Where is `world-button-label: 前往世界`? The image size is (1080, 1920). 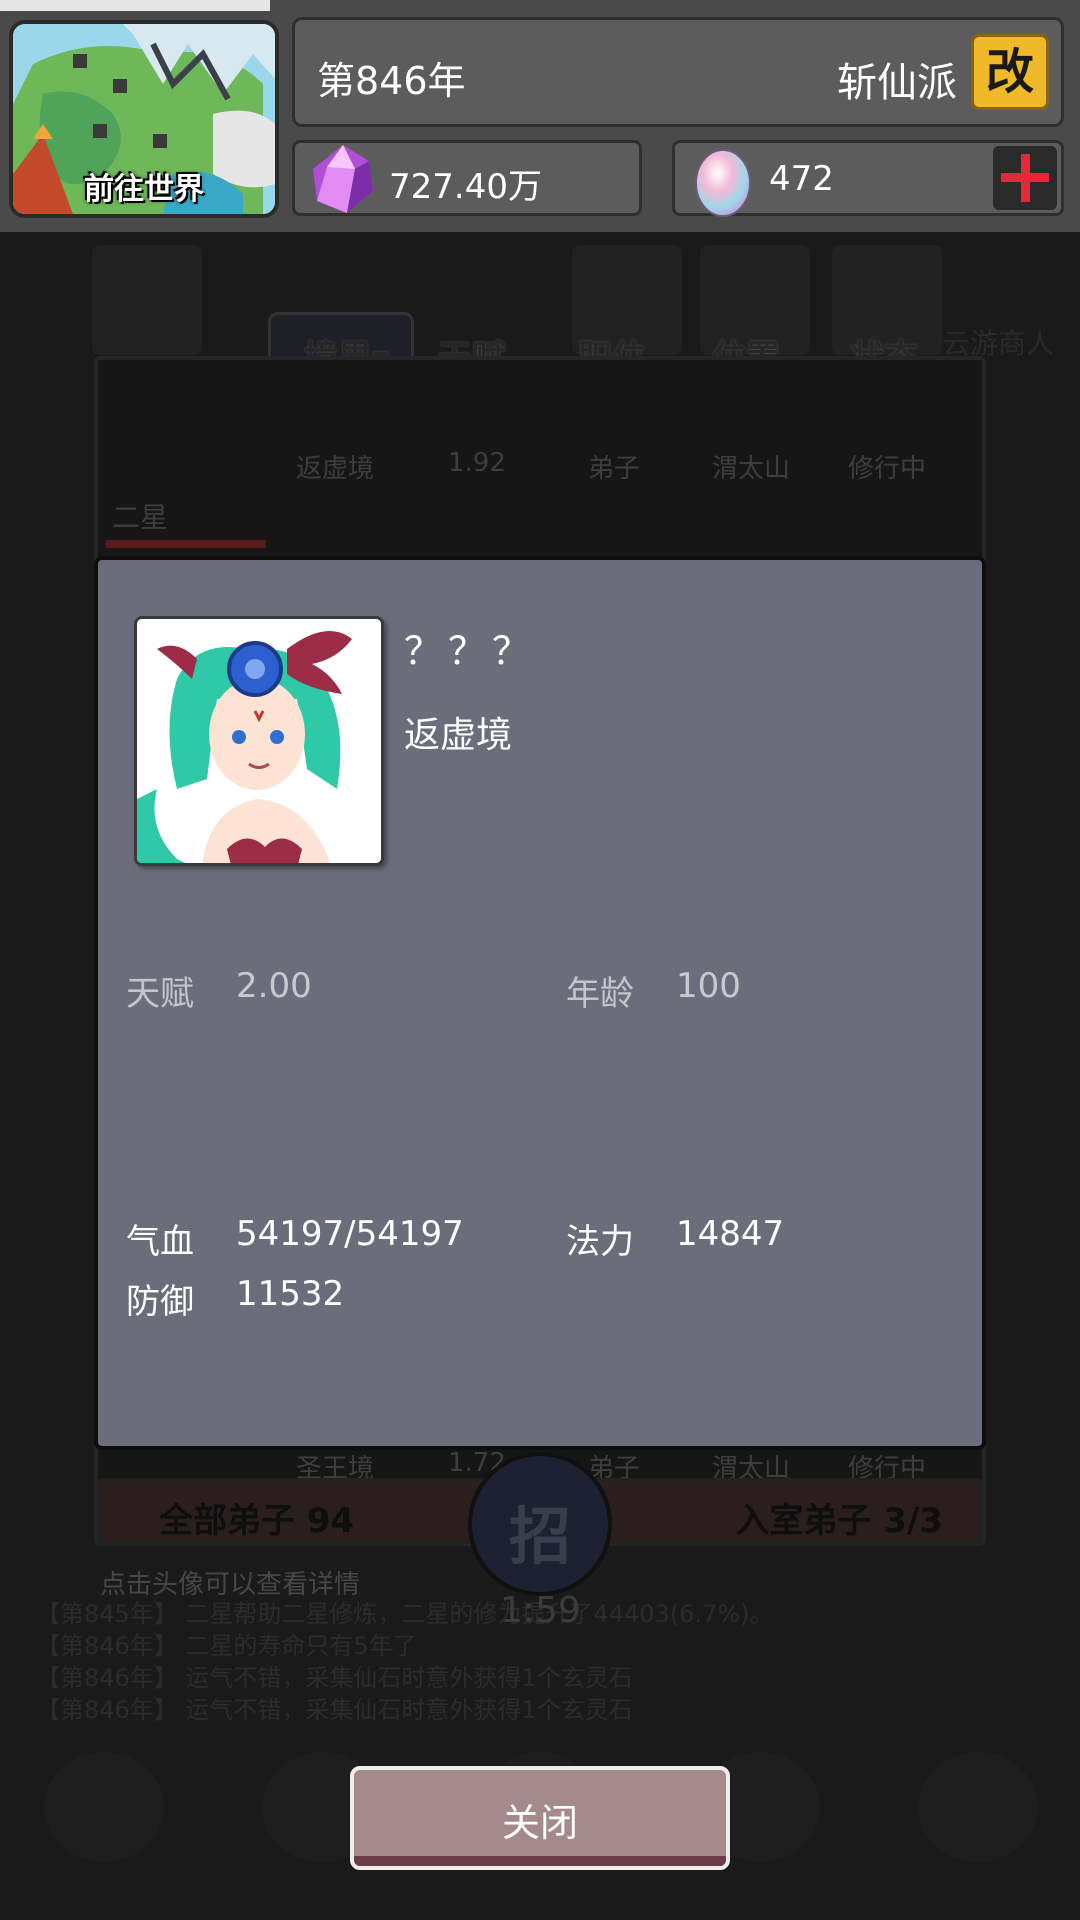
world-button-label: 前往世界 is located at coordinates (144, 189).